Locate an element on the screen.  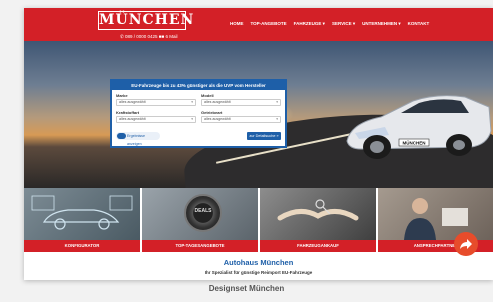
model-select: alles ausgewählt ▾ is located at coordinates (241, 102).